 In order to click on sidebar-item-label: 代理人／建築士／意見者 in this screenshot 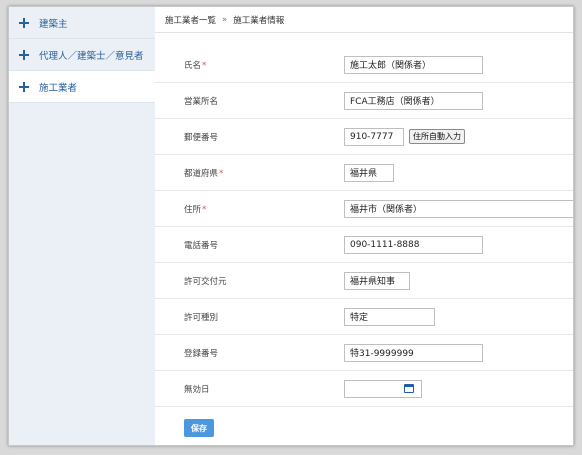, I will do `click(91, 56)`.